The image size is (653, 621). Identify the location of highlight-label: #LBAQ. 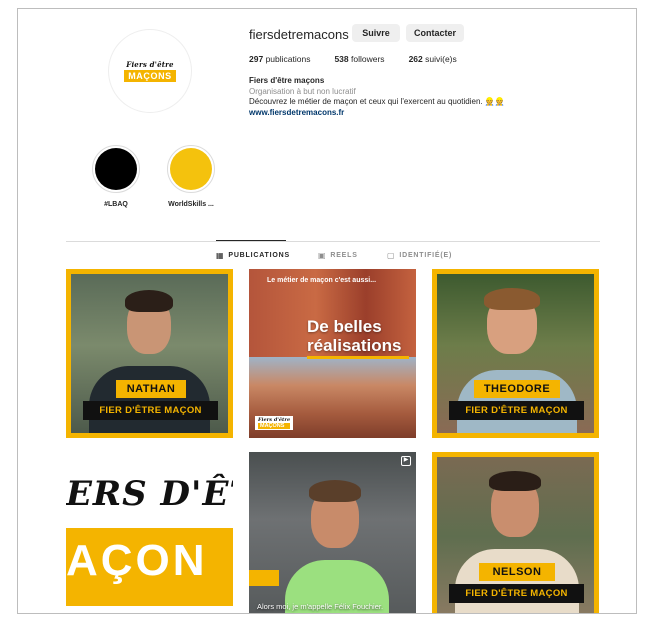
(116, 204).